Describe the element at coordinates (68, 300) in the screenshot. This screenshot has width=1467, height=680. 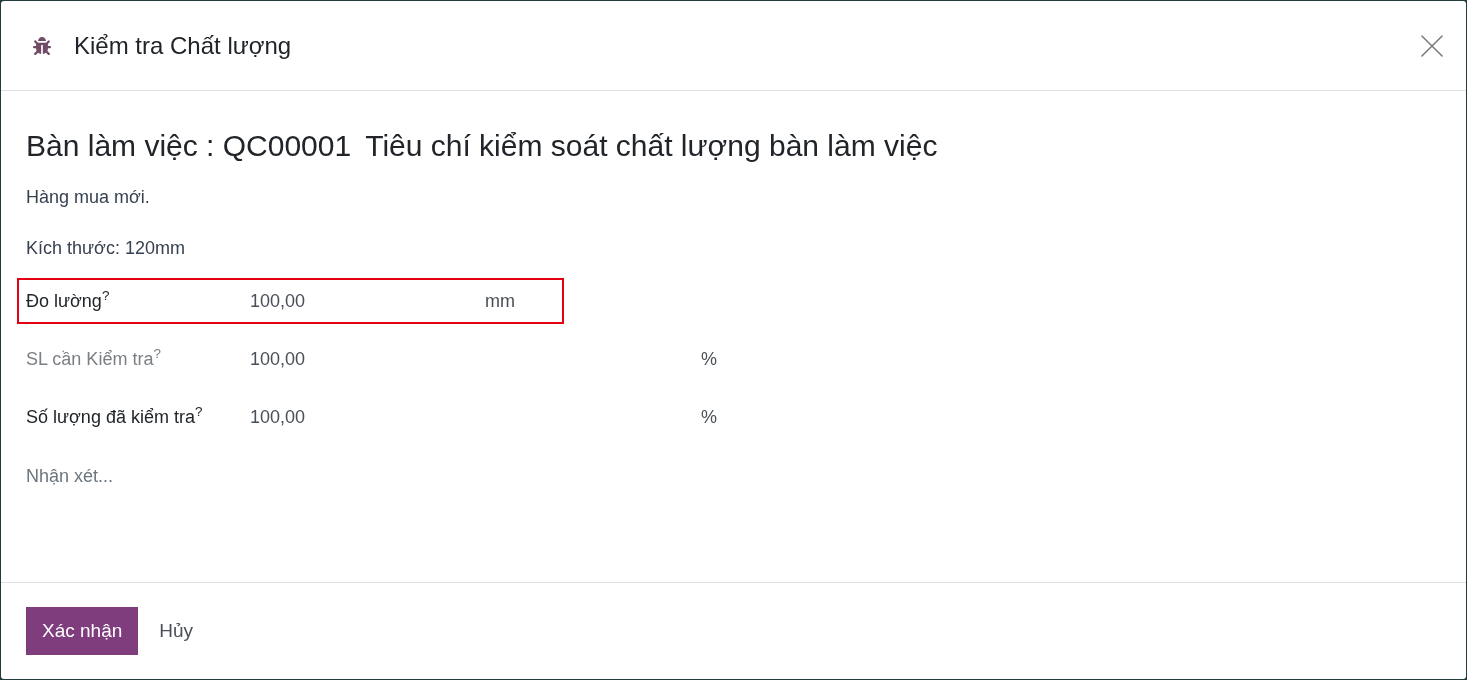
I see `field-label: Đo lường$^{?}$` at that location.